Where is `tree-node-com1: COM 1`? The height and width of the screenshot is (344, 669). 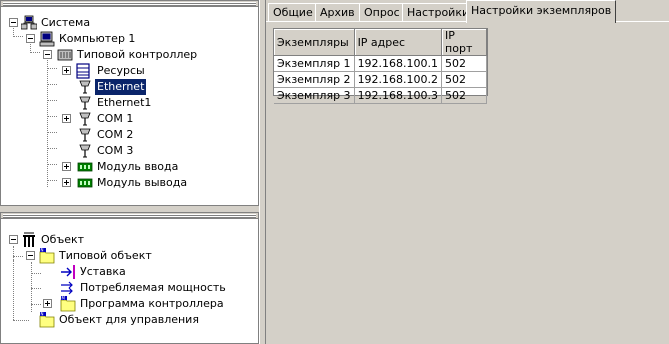
tree-node-com1: COM 1 is located at coordinates (111, 119).